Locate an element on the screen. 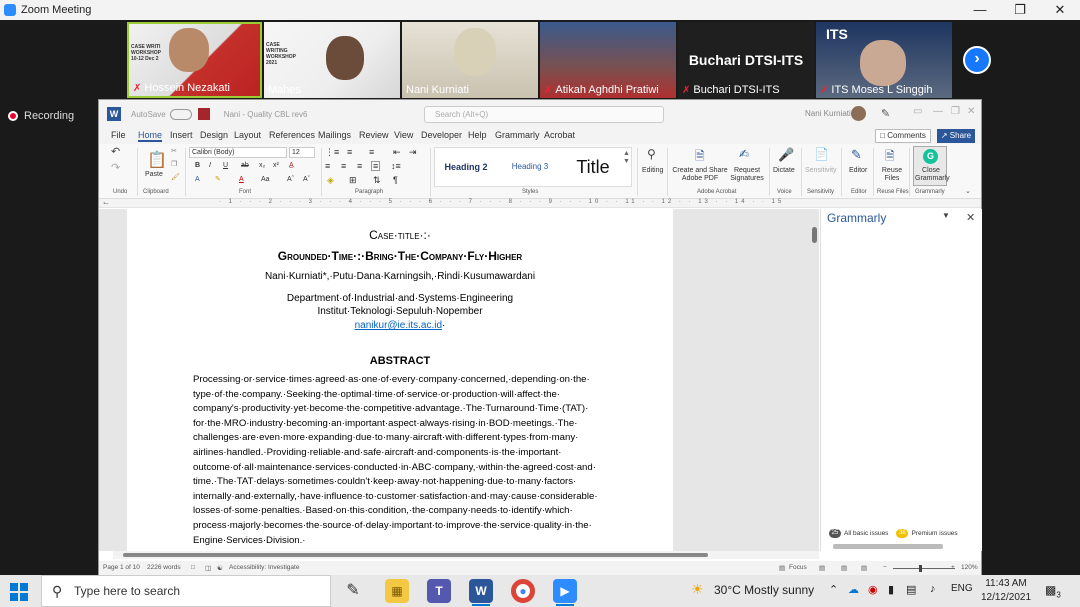  editing-button: Editing is located at coordinates (652, 171).